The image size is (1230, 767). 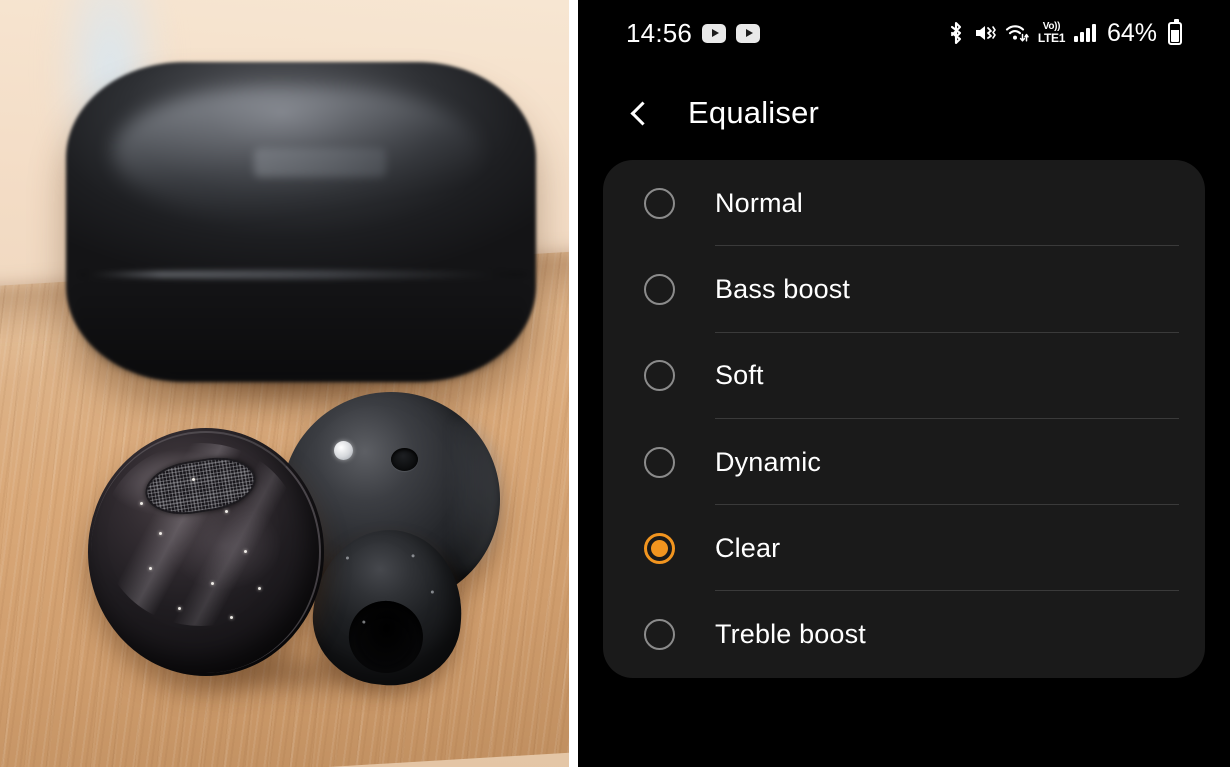 What do you see at coordinates (904, 33) in the screenshot?
I see `status-bar: 14:56 Vo)) LTE1 64%` at bounding box center [904, 33].